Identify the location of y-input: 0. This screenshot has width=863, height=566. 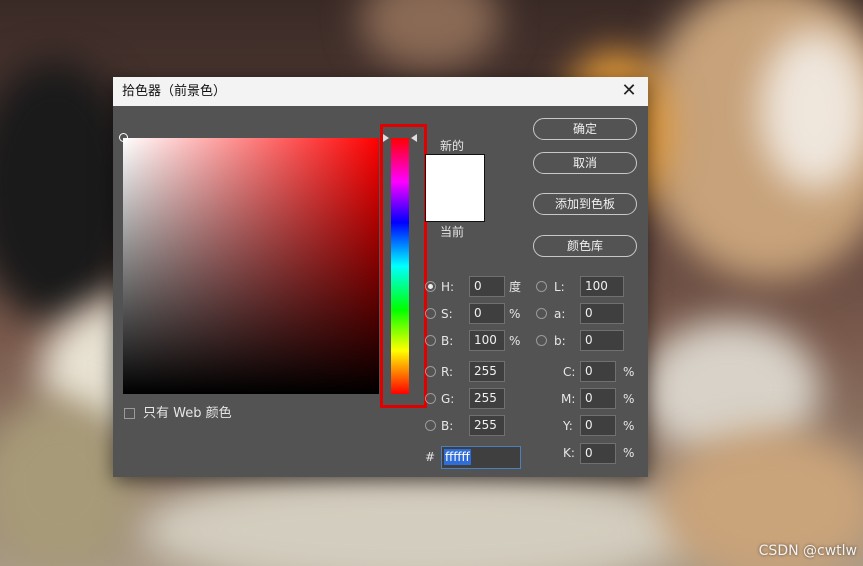
(598, 425).